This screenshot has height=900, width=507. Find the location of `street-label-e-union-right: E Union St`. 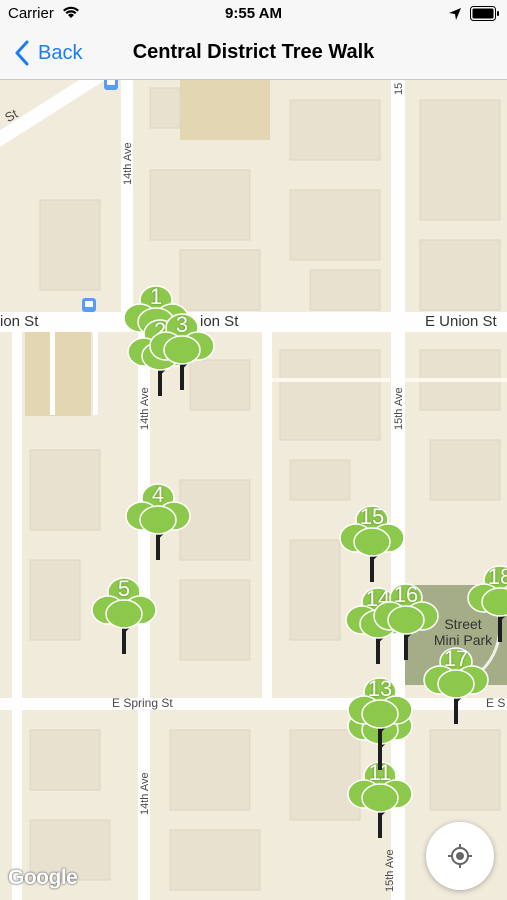

street-label-e-union-right: E Union St is located at coordinates (461, 321).